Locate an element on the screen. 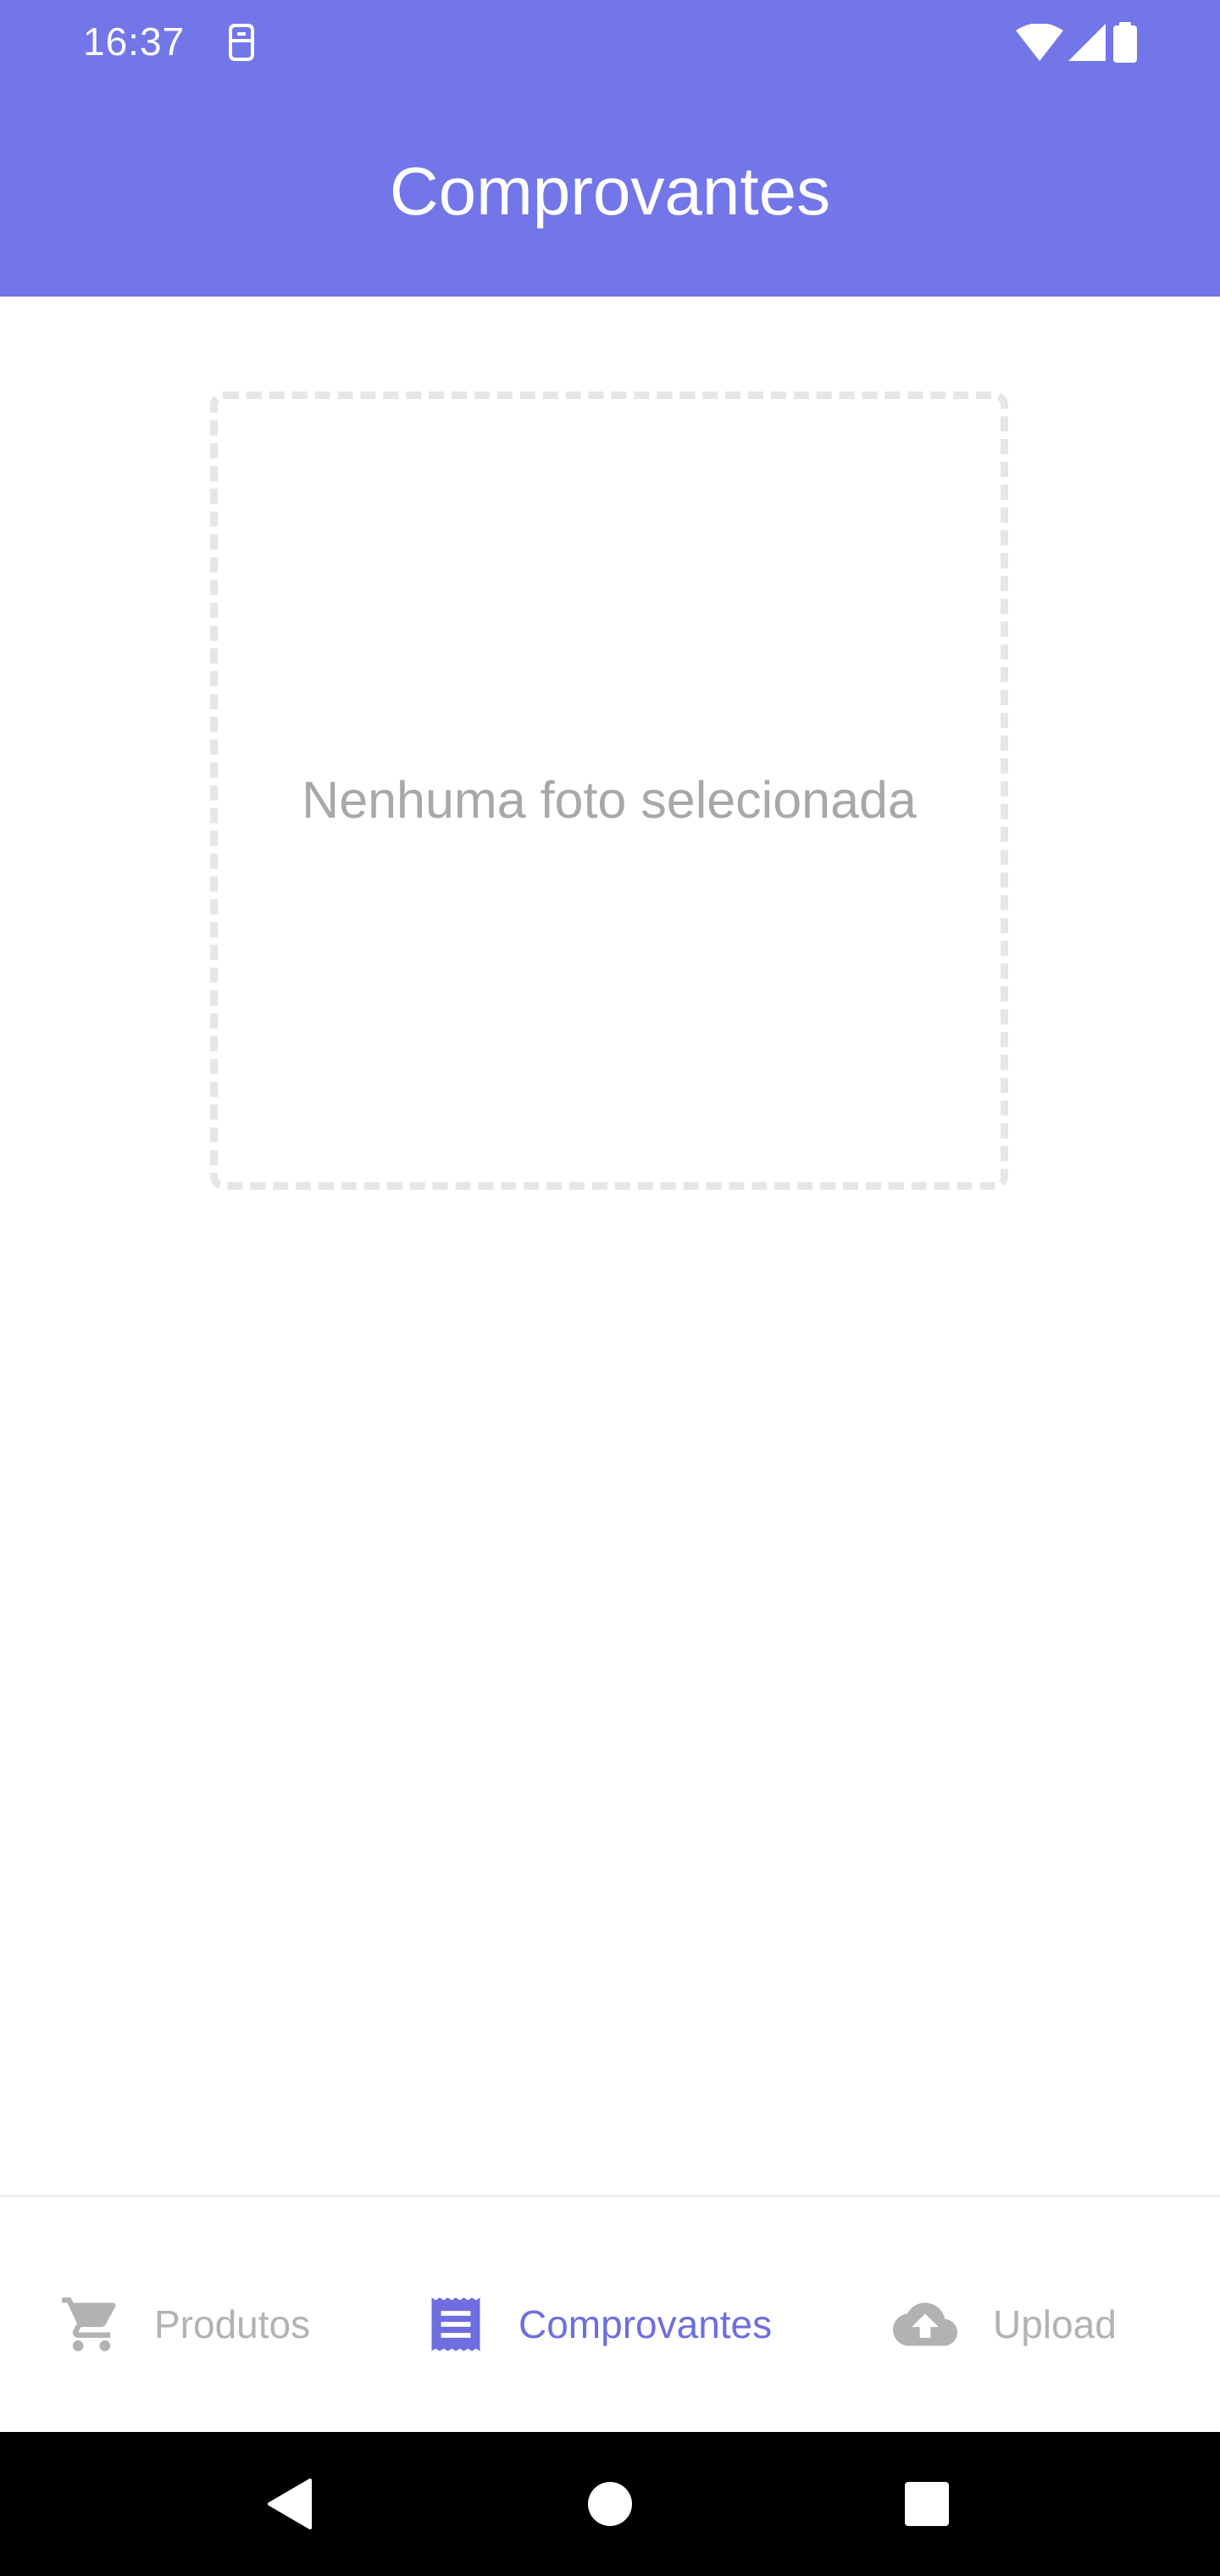 The height and width of the screenshot is (2576, 1220). nav-item-produtos: Produtos is located at coordinates (184, 2324).